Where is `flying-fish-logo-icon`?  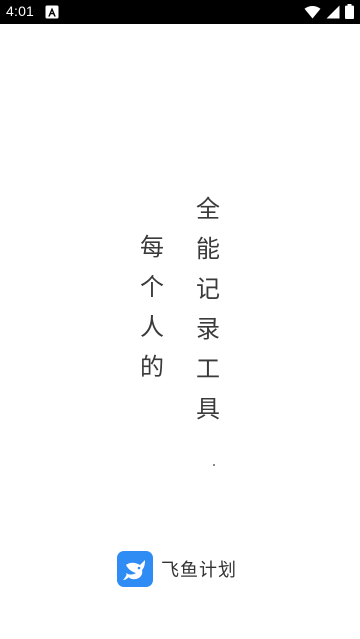
flying-fish-logo-icon is located at coordinates (135, 569).